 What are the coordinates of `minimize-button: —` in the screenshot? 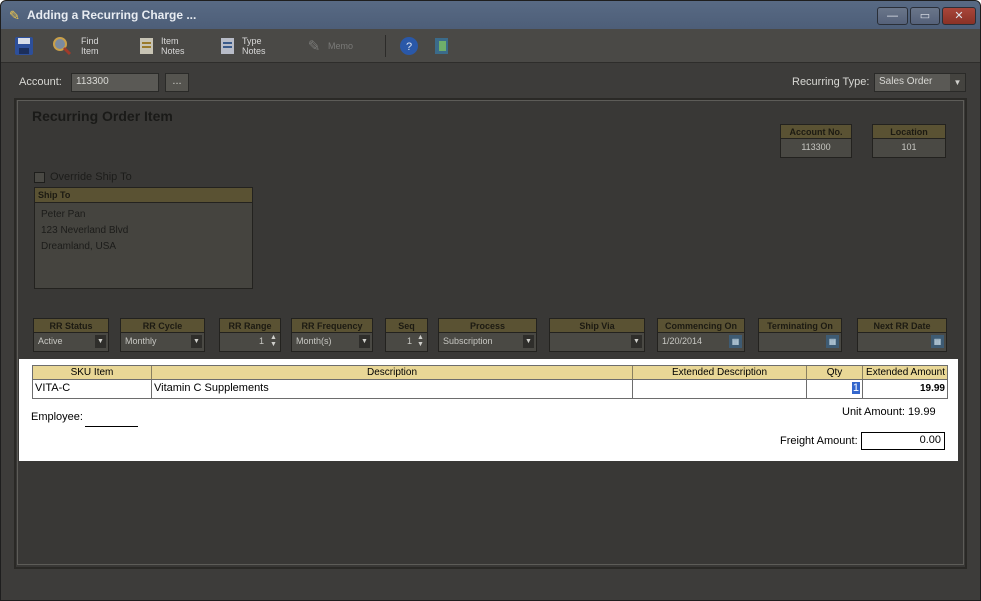 It's located at (892, 16).